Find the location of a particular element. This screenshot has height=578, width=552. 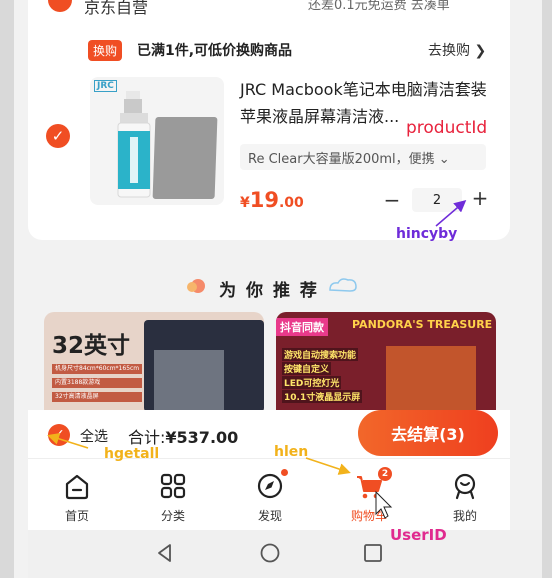

quantity-plus-button: + is located at coordinates (480, 198).